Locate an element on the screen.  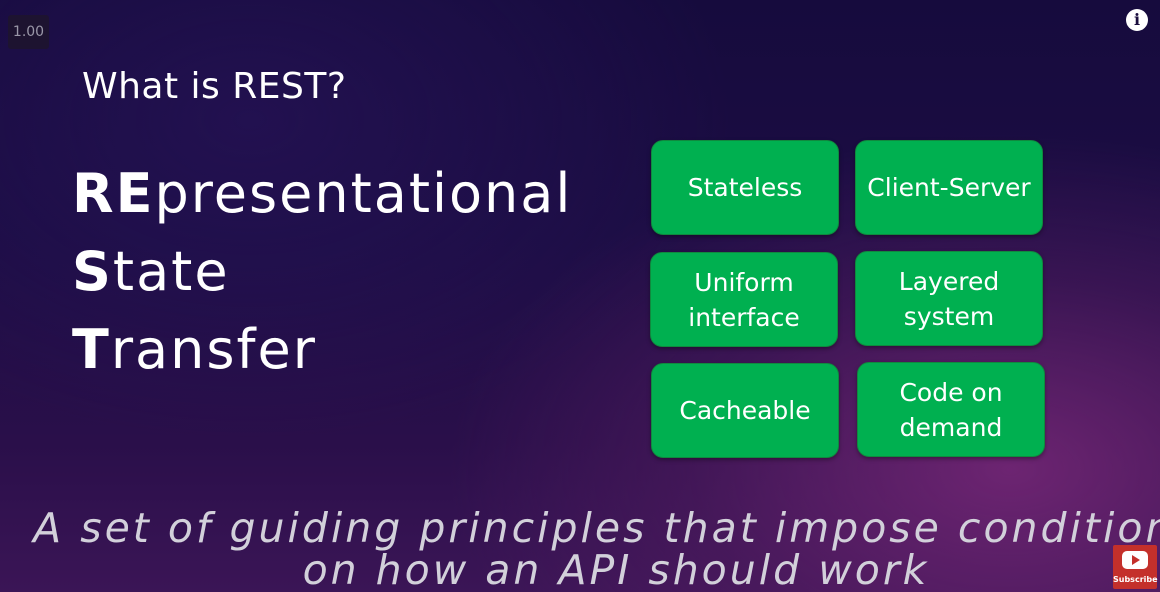
acronym-rest: presentational is located at coordinates (363, 193).